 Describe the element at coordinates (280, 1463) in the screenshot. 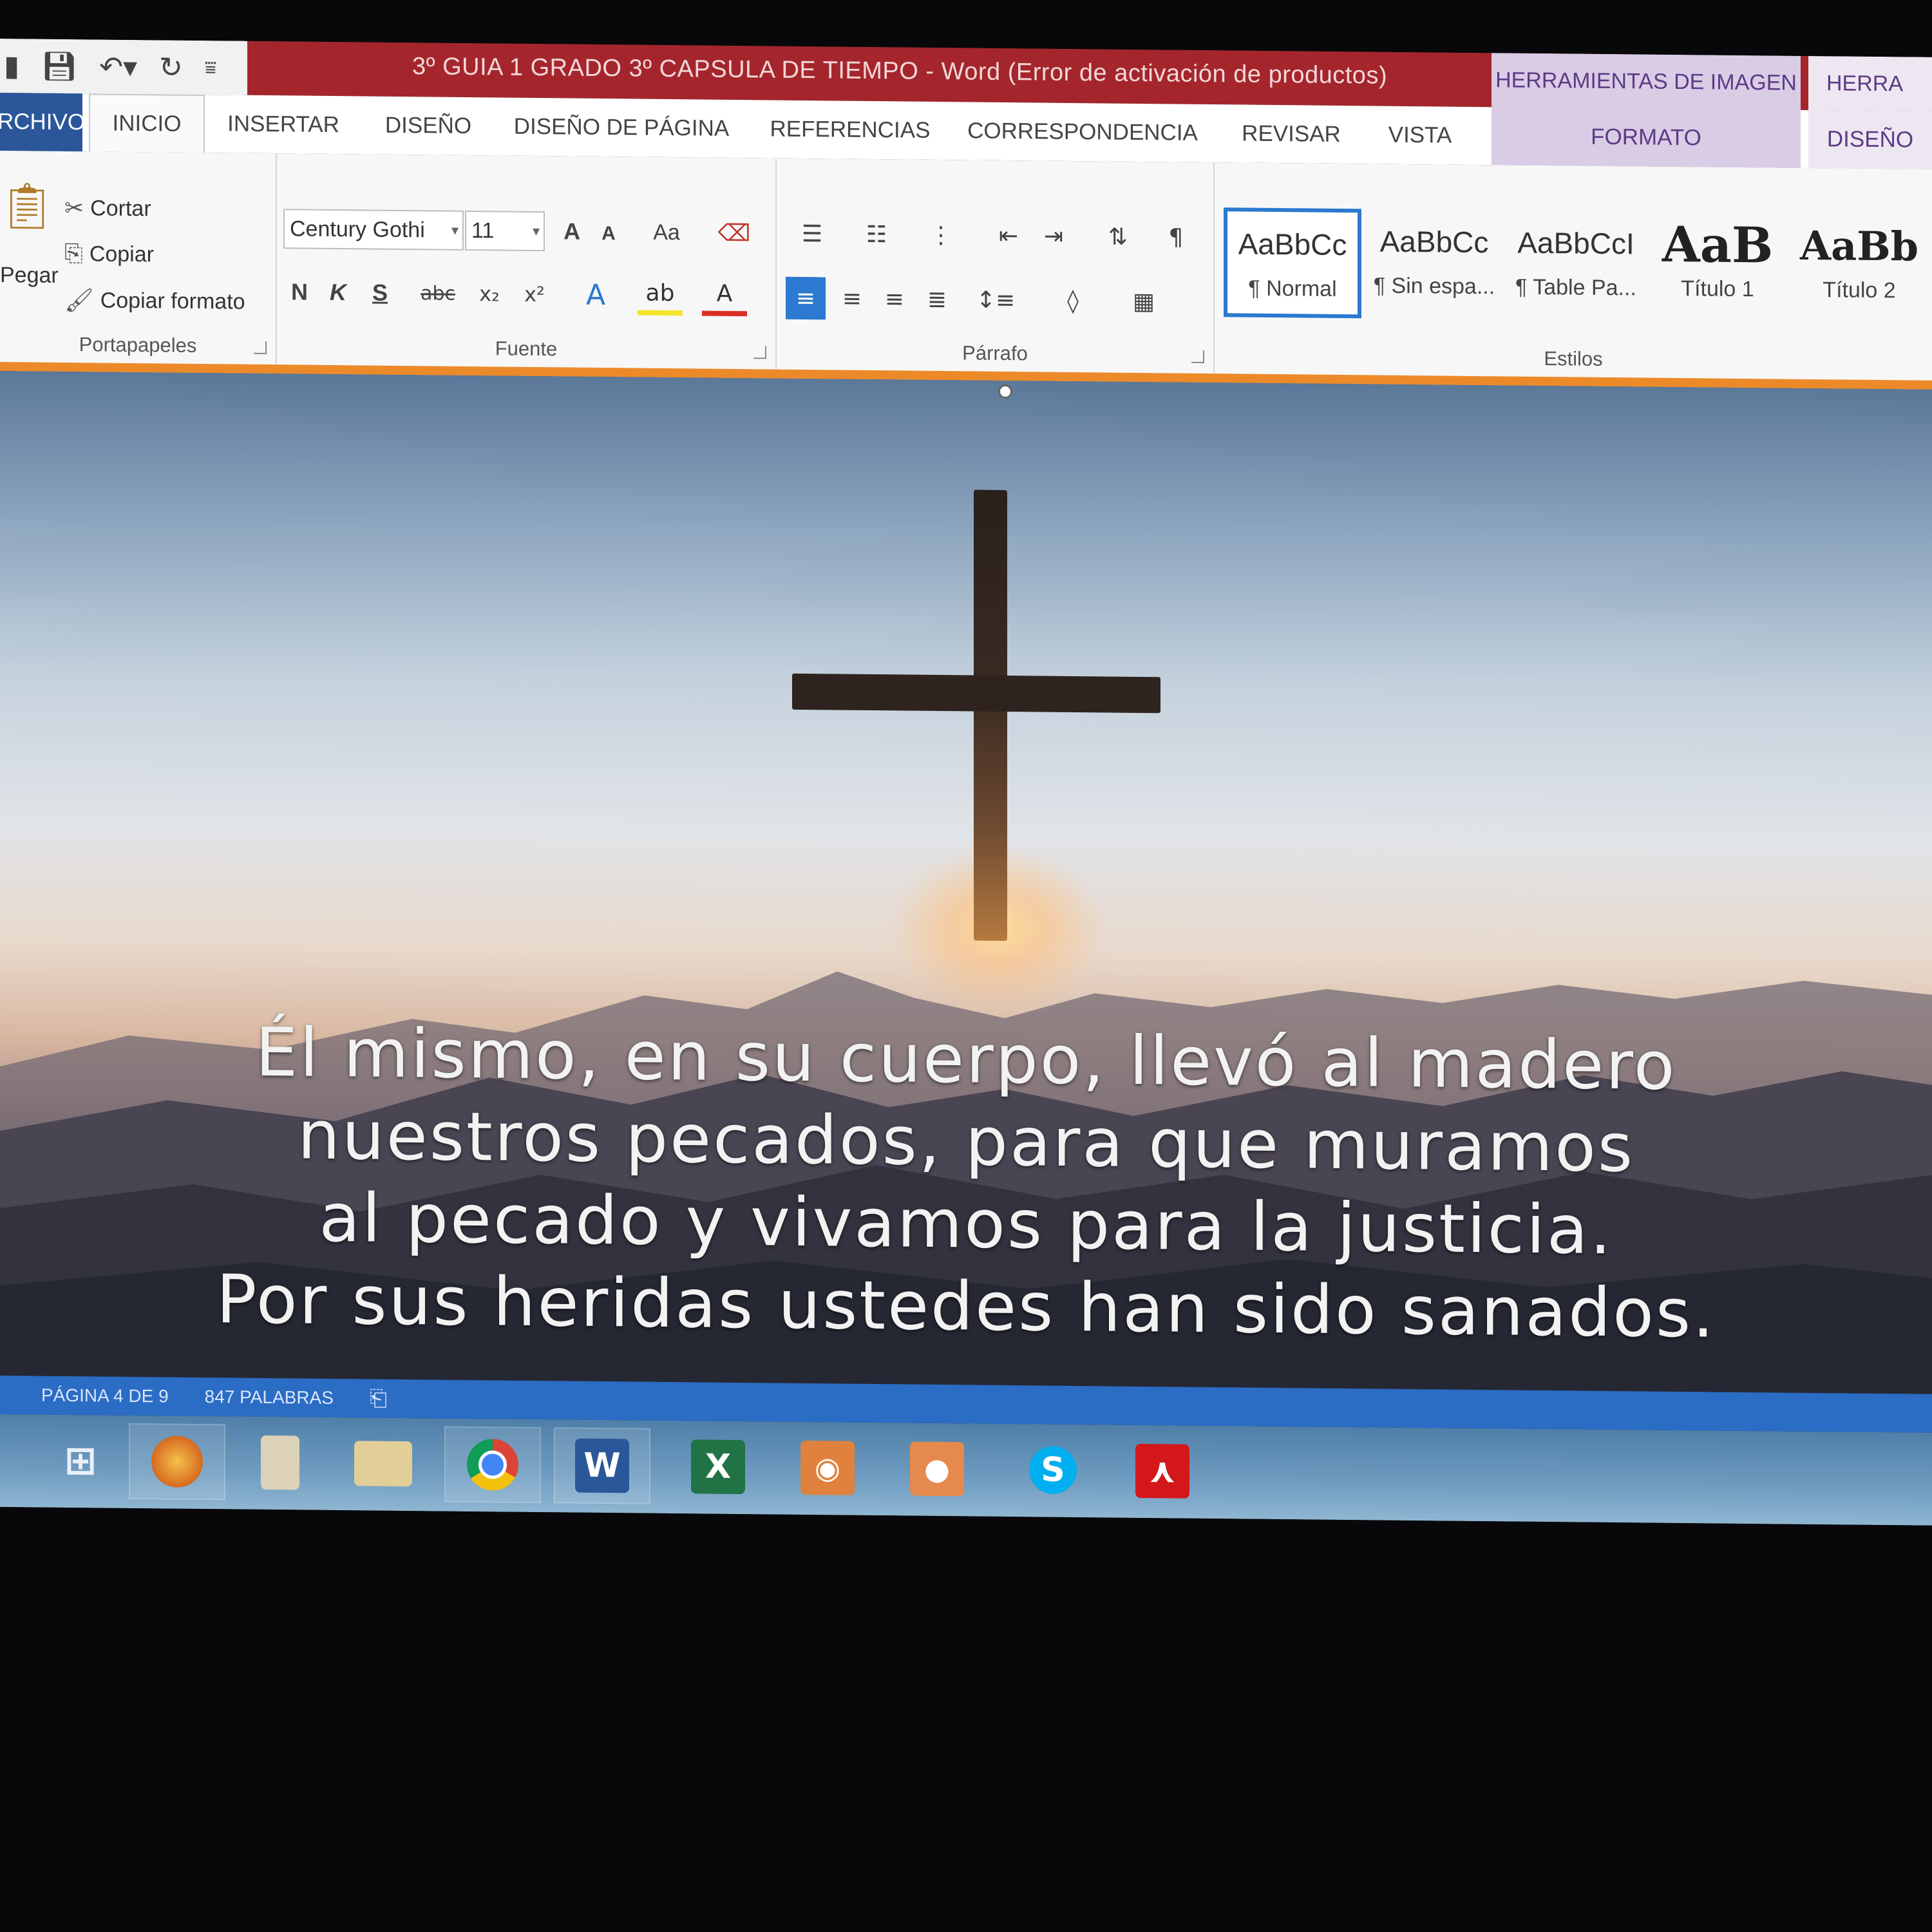

I see `file-explorer-icon` at that location.